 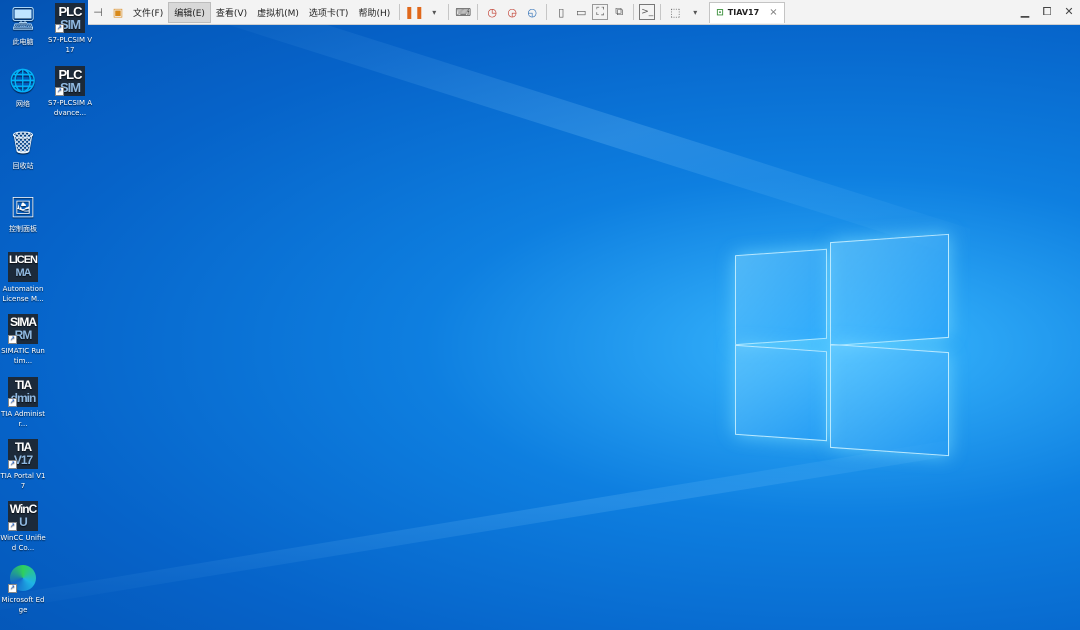 What do you see at coordinates (70, 18) in the screenshot?
I see `plcsim-icon: PLC SIM ↗` at bounding box center [70, 18].